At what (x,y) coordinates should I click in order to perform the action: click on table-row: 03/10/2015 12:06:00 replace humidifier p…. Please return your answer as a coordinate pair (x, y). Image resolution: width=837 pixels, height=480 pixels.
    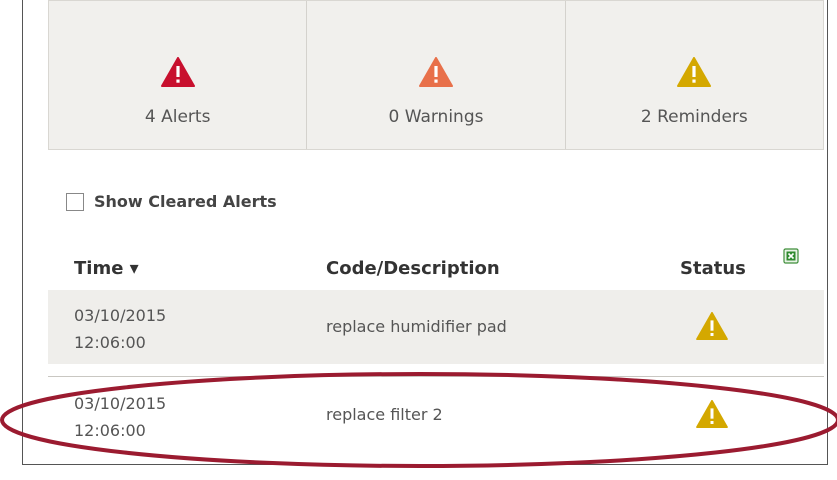
    Looking at the image, I should click on (436, 327).